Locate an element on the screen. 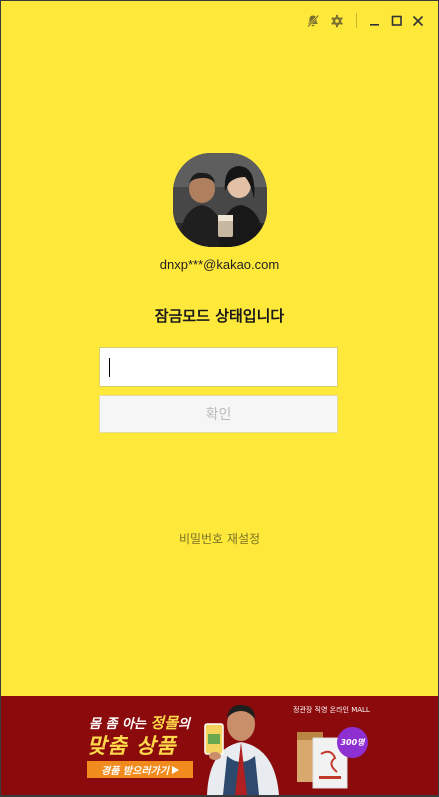  password-input is located at coordinates (218, 367).